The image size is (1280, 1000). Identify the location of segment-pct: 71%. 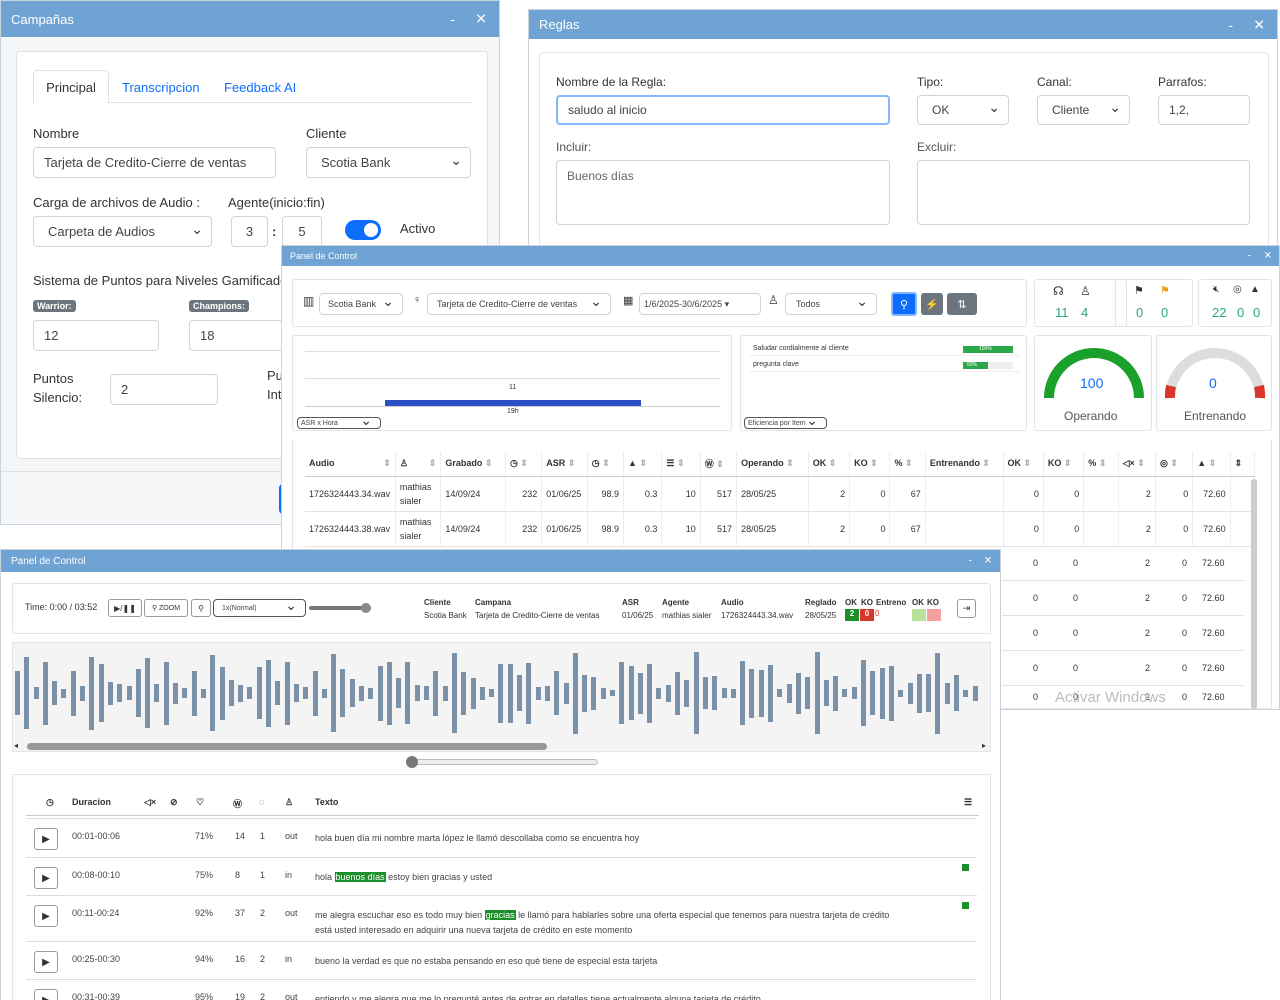
(204, 836).